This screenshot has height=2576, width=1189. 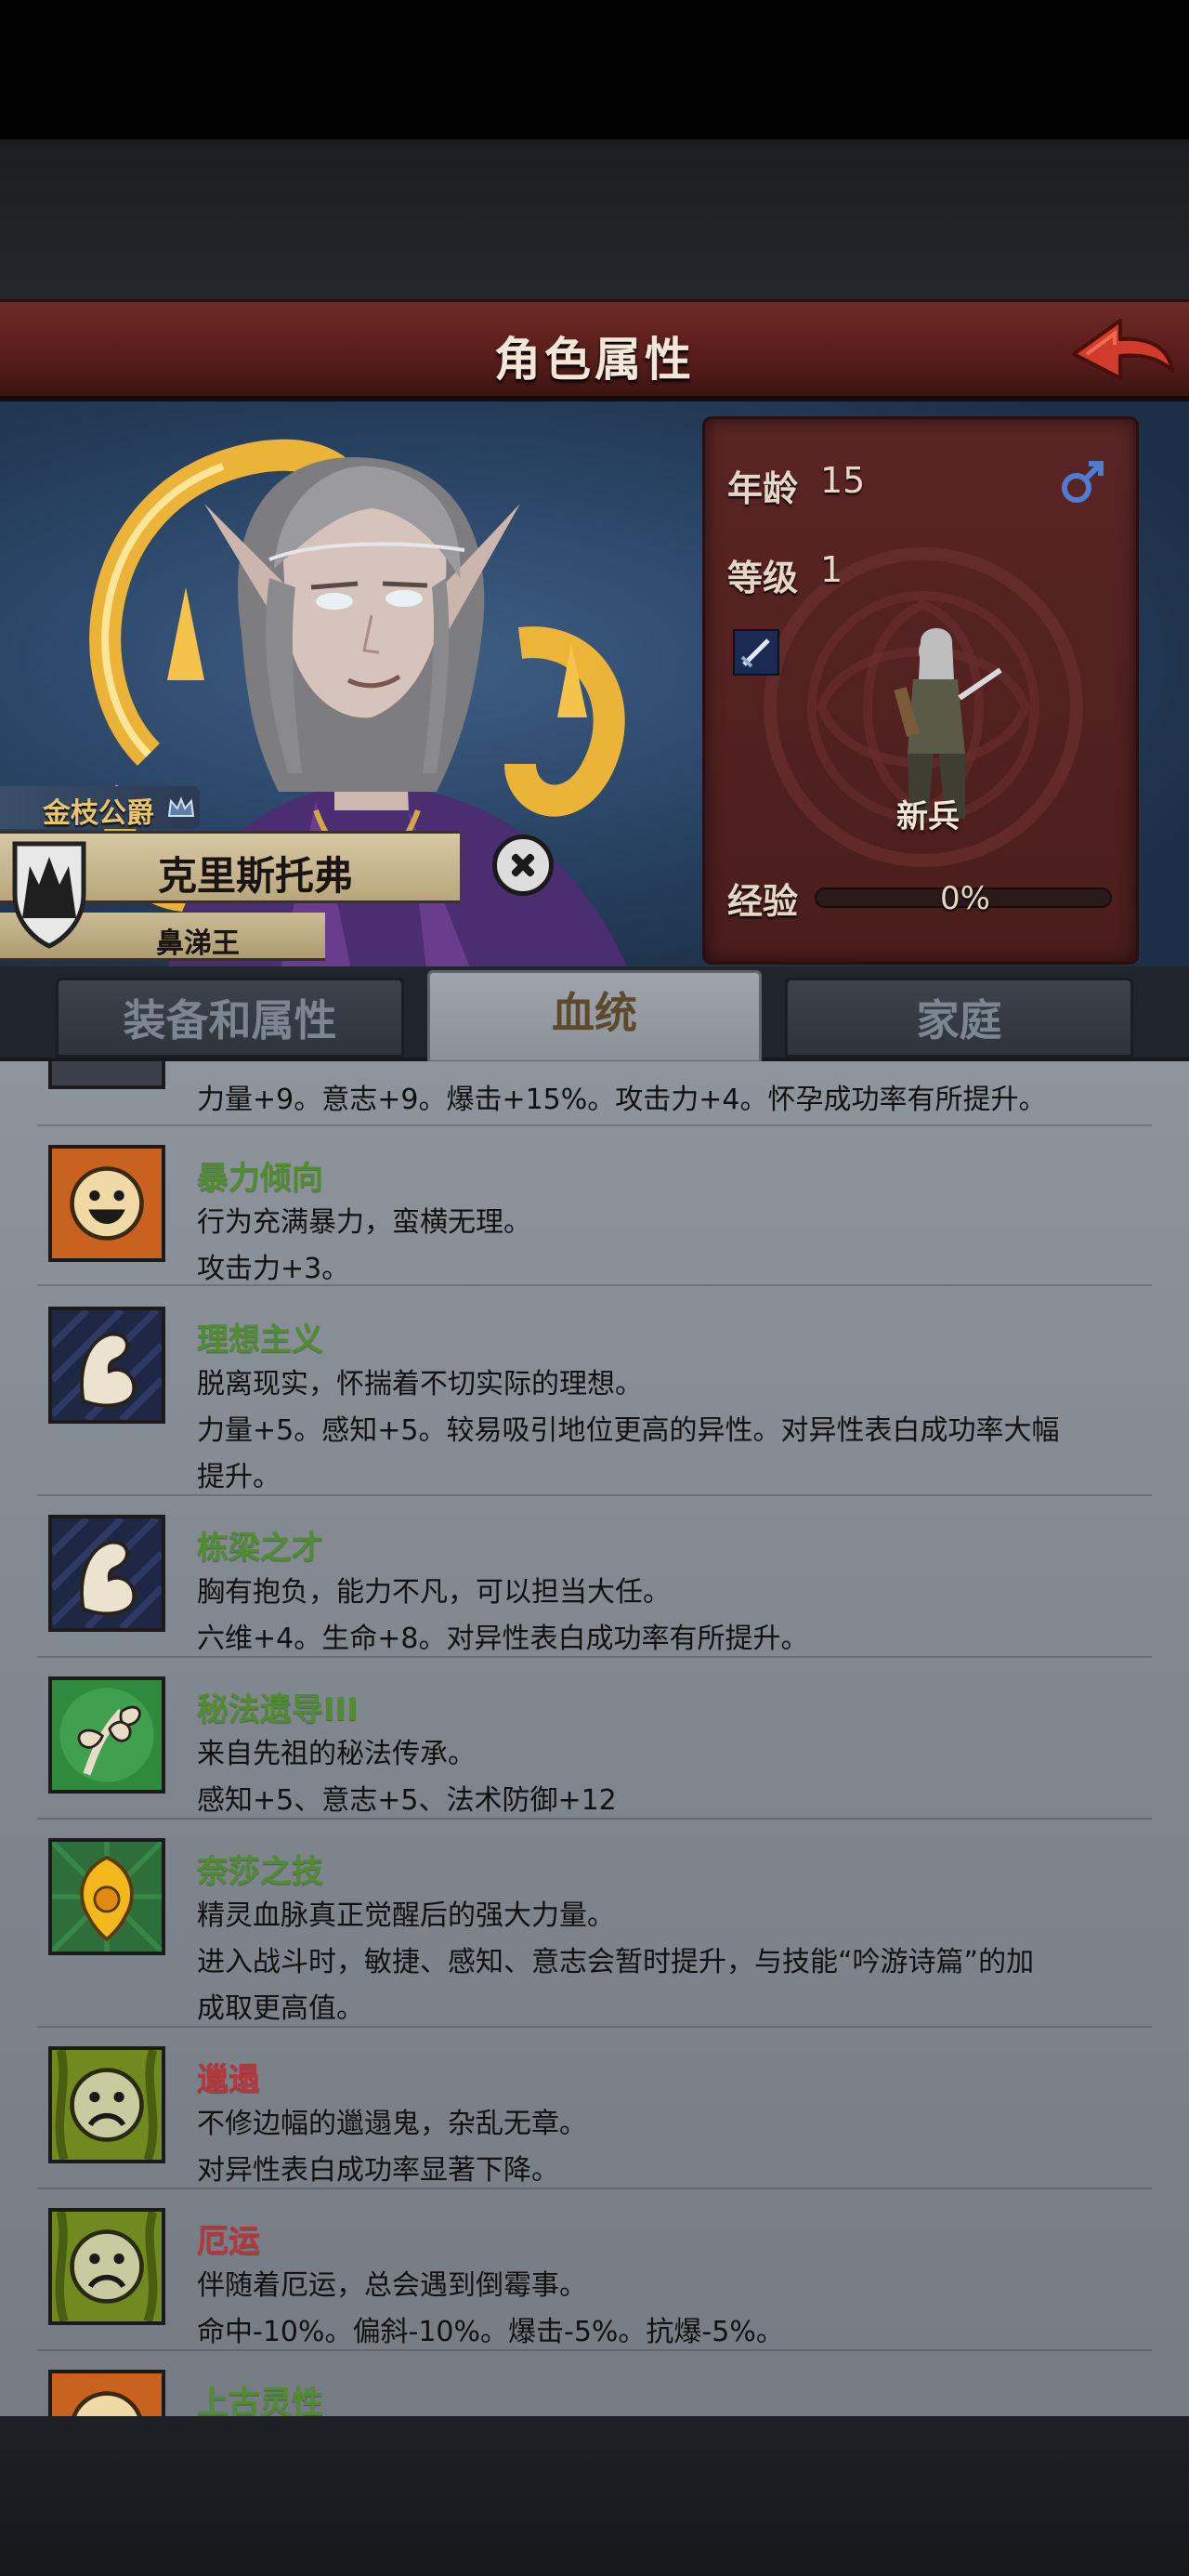 What do you see at coordinates (594, 69) in the screenshot?
I see `status-bar-area` at bounding box center [594, 69].